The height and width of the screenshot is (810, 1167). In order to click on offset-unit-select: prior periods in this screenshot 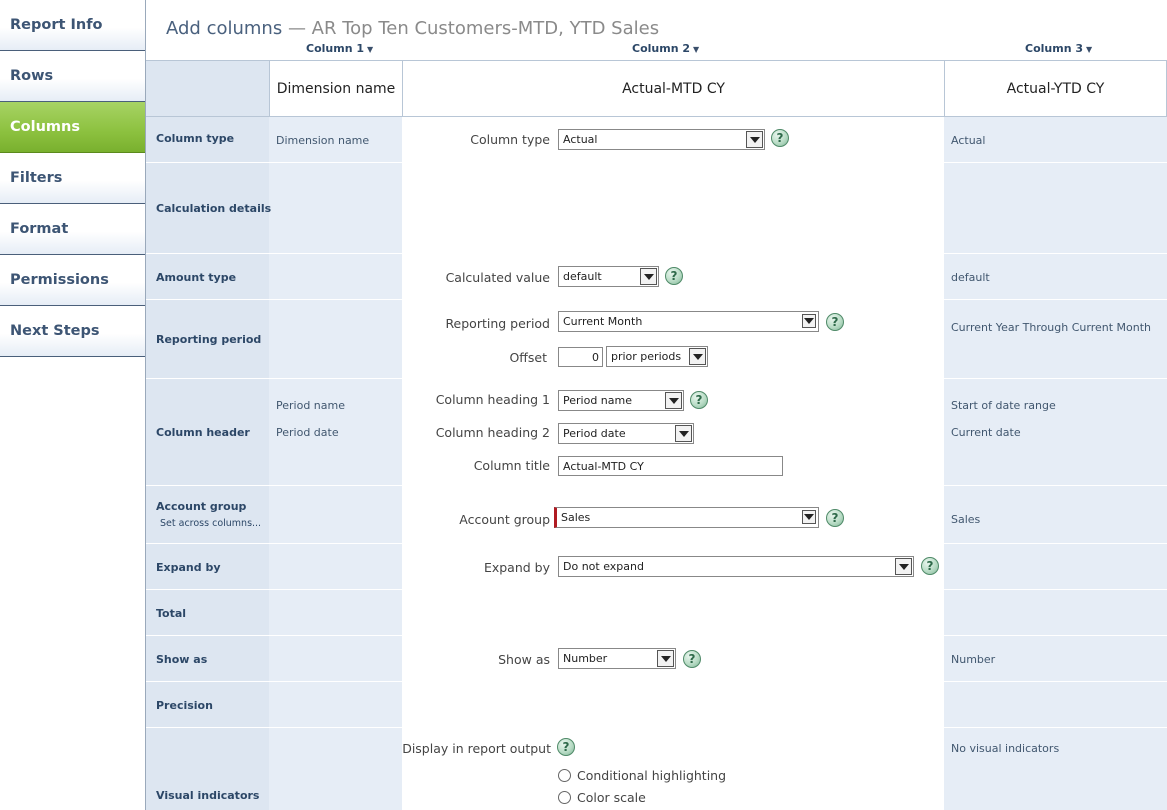, I will do `click(657, 356)`.